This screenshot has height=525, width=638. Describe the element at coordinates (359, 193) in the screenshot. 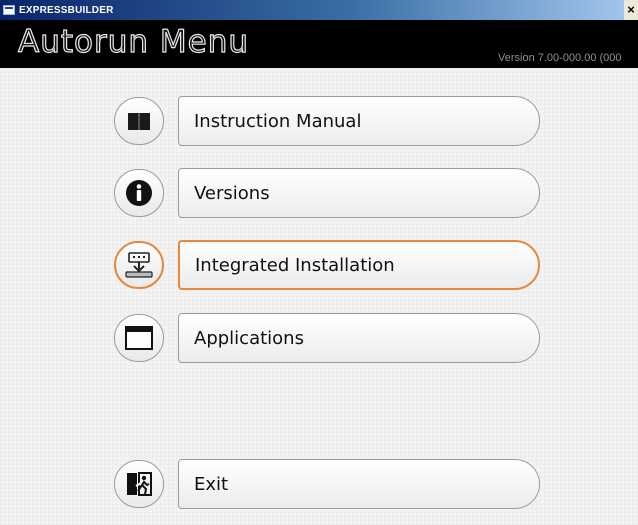

I see `versions-label-box: Versions` at that location.